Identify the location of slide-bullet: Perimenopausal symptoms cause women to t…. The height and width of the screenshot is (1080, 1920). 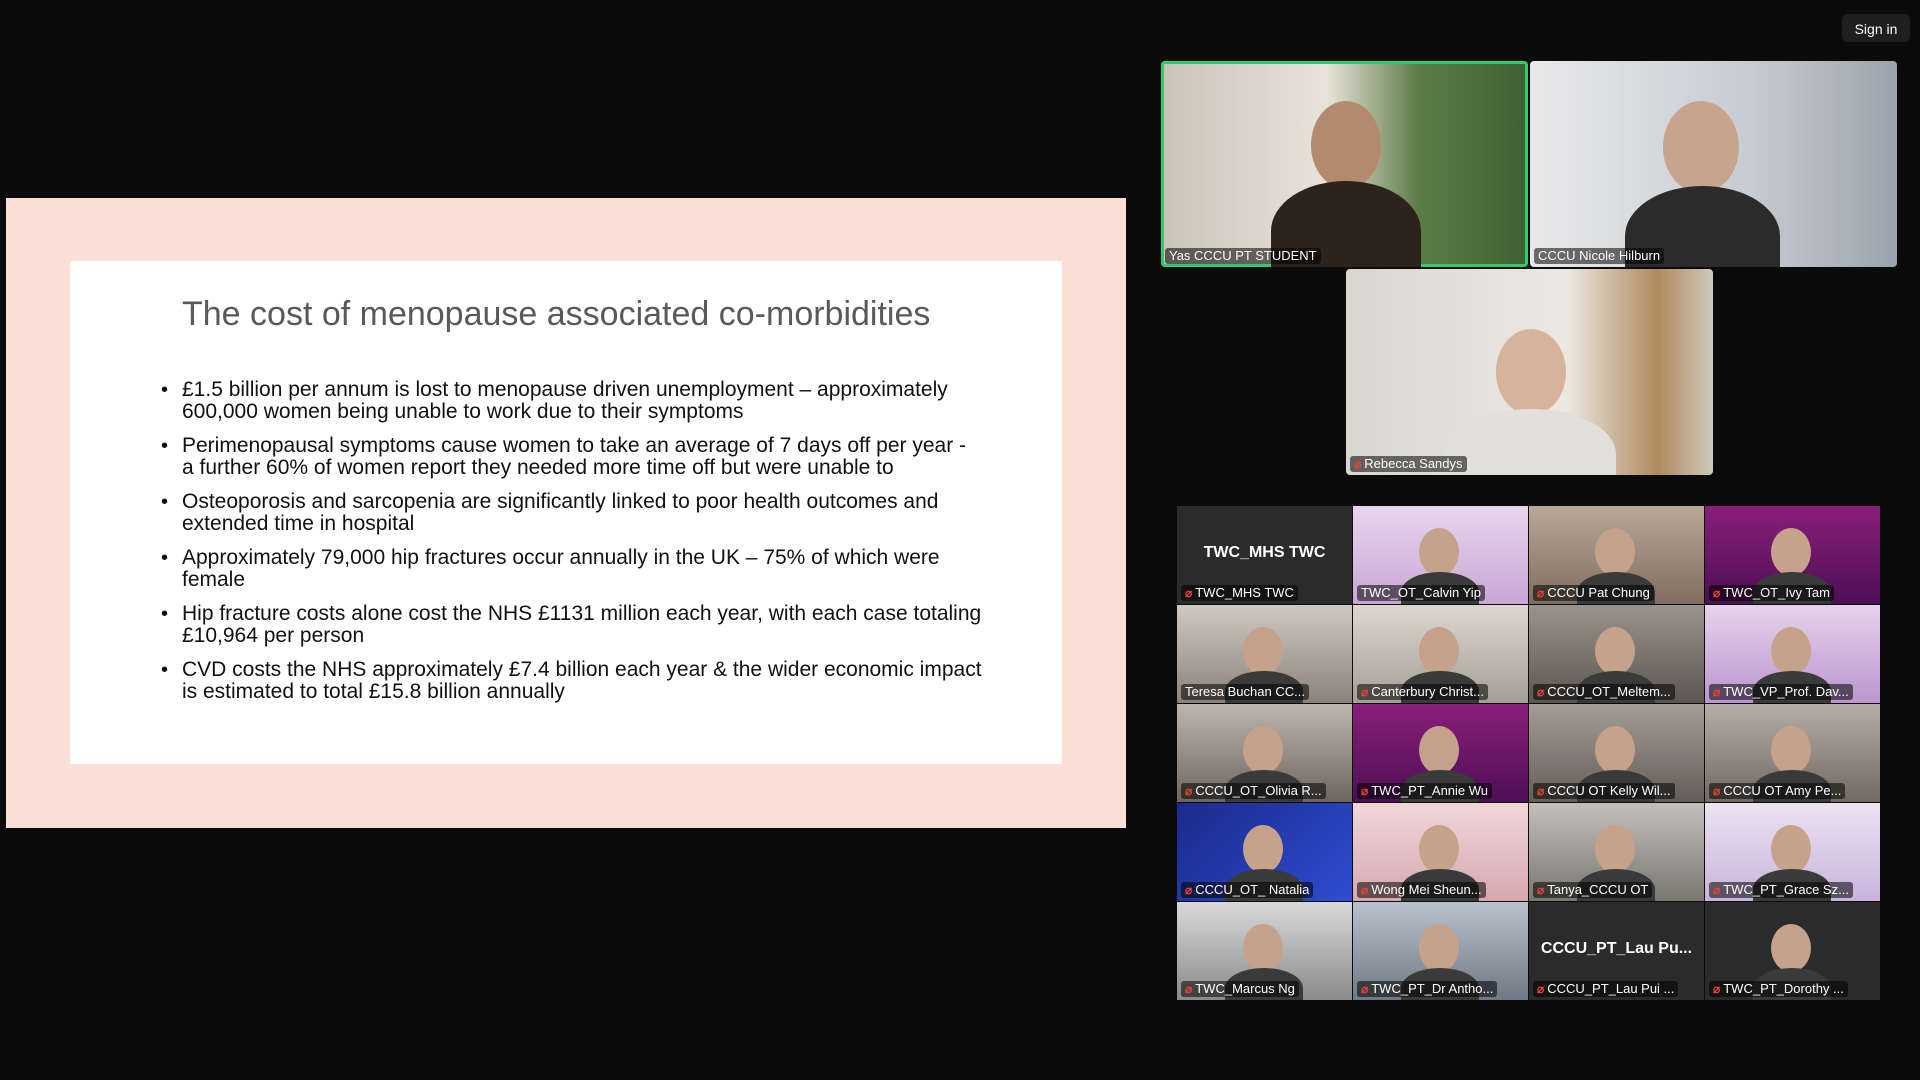
(571, 457).